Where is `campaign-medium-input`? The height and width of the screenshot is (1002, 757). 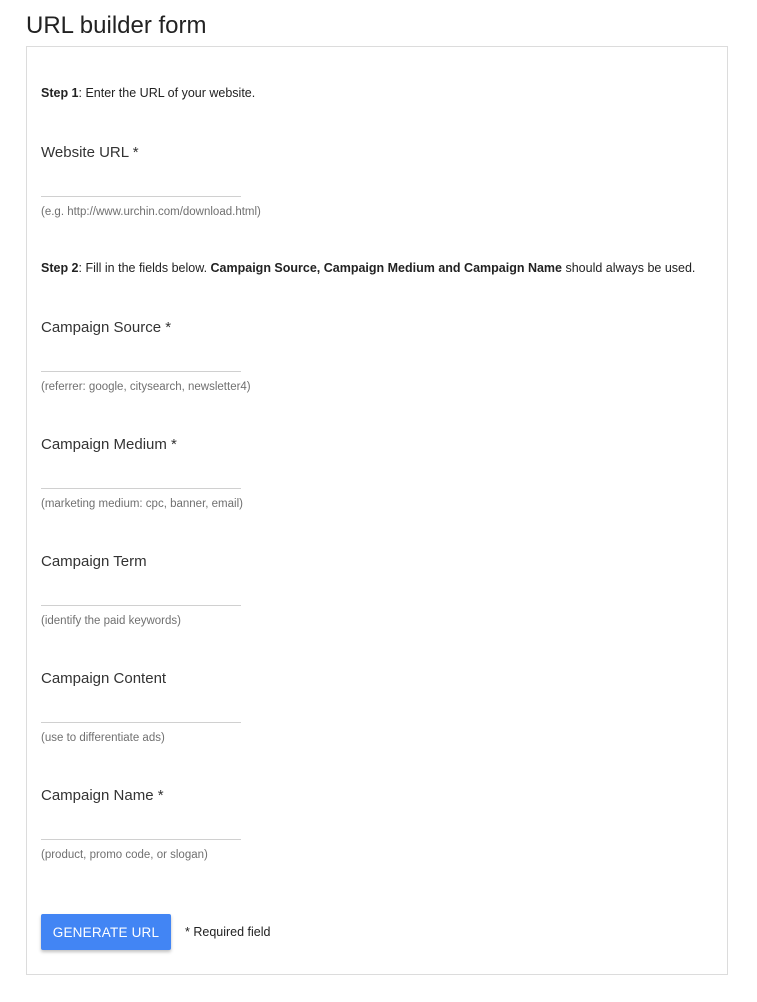 campaign-medium-input is located at coordinates (141, 477).